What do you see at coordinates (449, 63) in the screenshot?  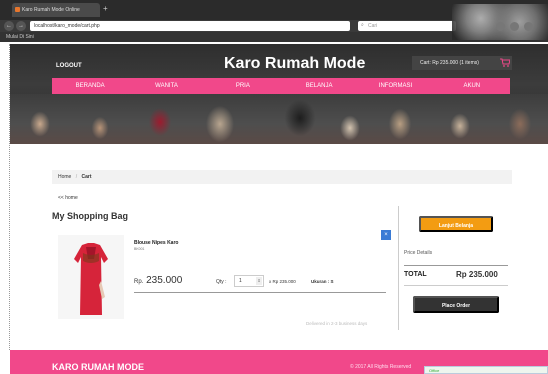 I see `cart-summary-text: Cart: Rp 235.000 (1 items)` at bounding box center [449, 63].